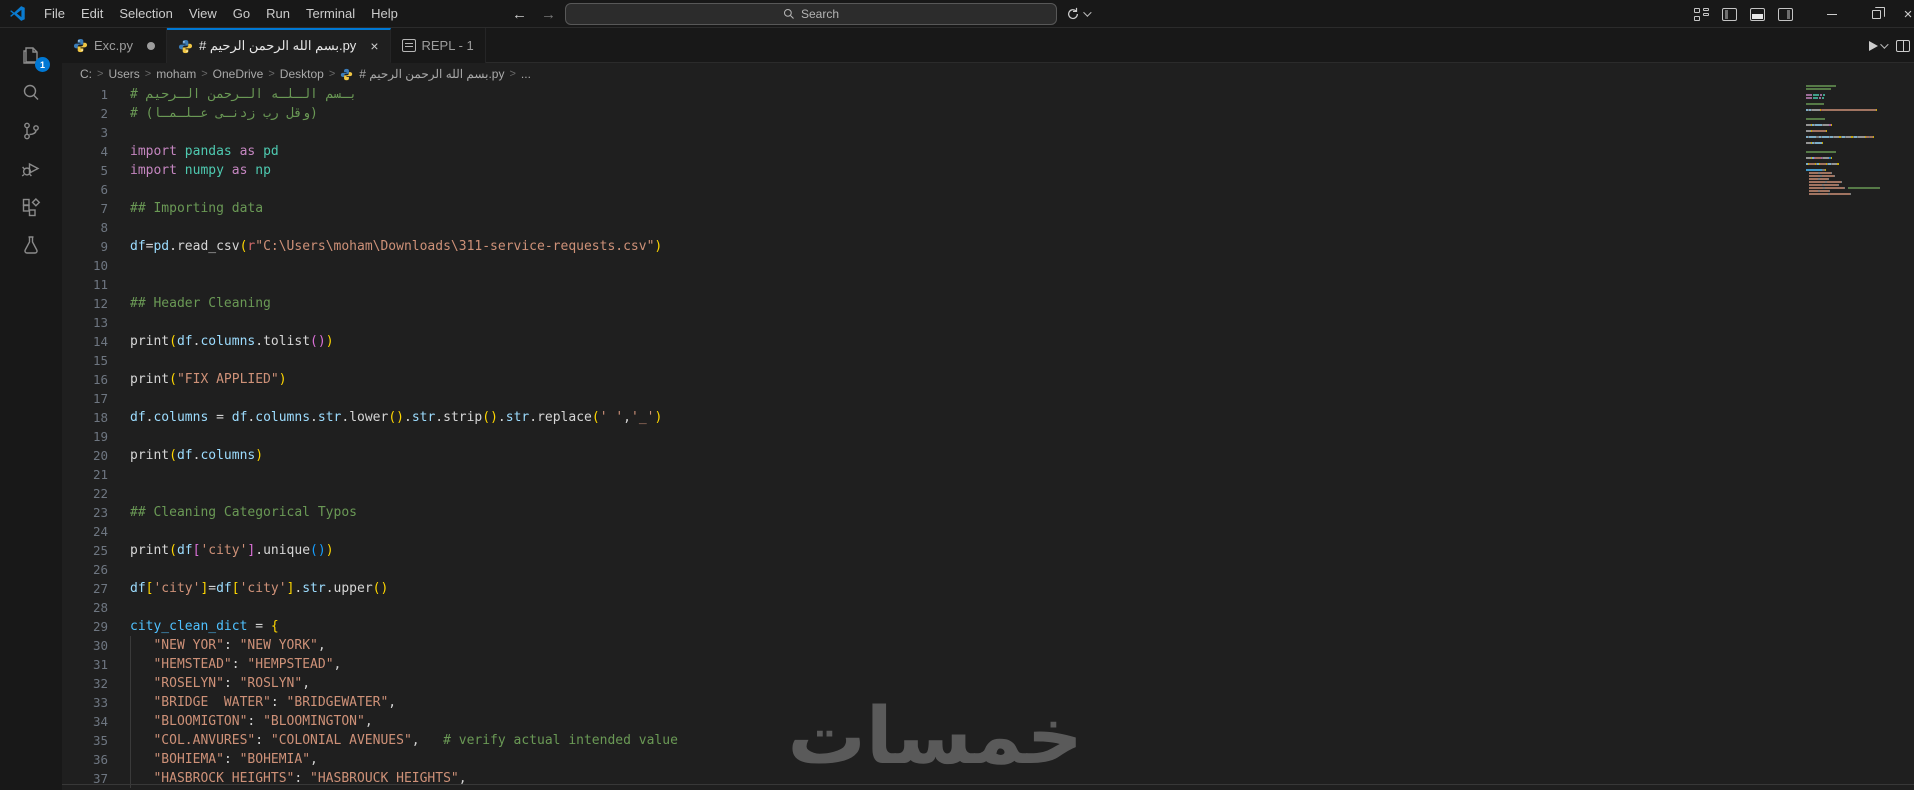 The width and height of the screenshot is (1914, 790). What do you see at coordinates (100, 341) in the screenshot?
I see `line-number: 14` at bounding box center [100, 341].